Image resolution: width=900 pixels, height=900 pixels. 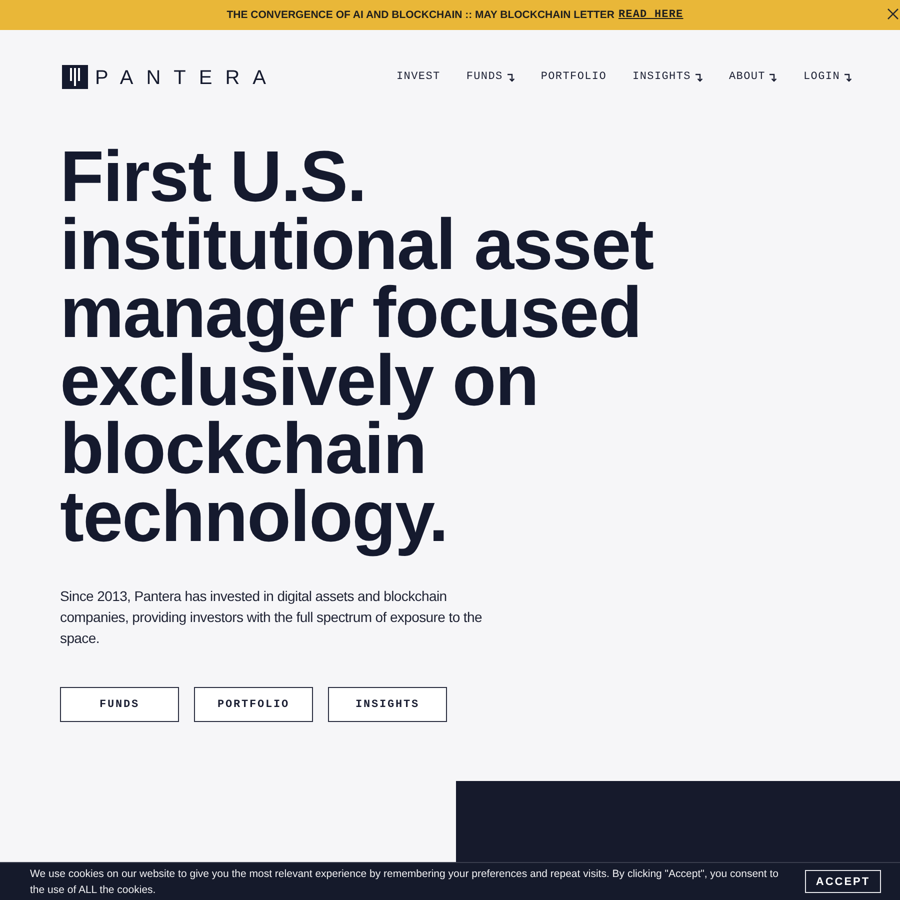 What do you see at coordinates (667, 77) in the screenshot?
I see `nav-link: INSIGHTS` at bounding box center [667, 77].